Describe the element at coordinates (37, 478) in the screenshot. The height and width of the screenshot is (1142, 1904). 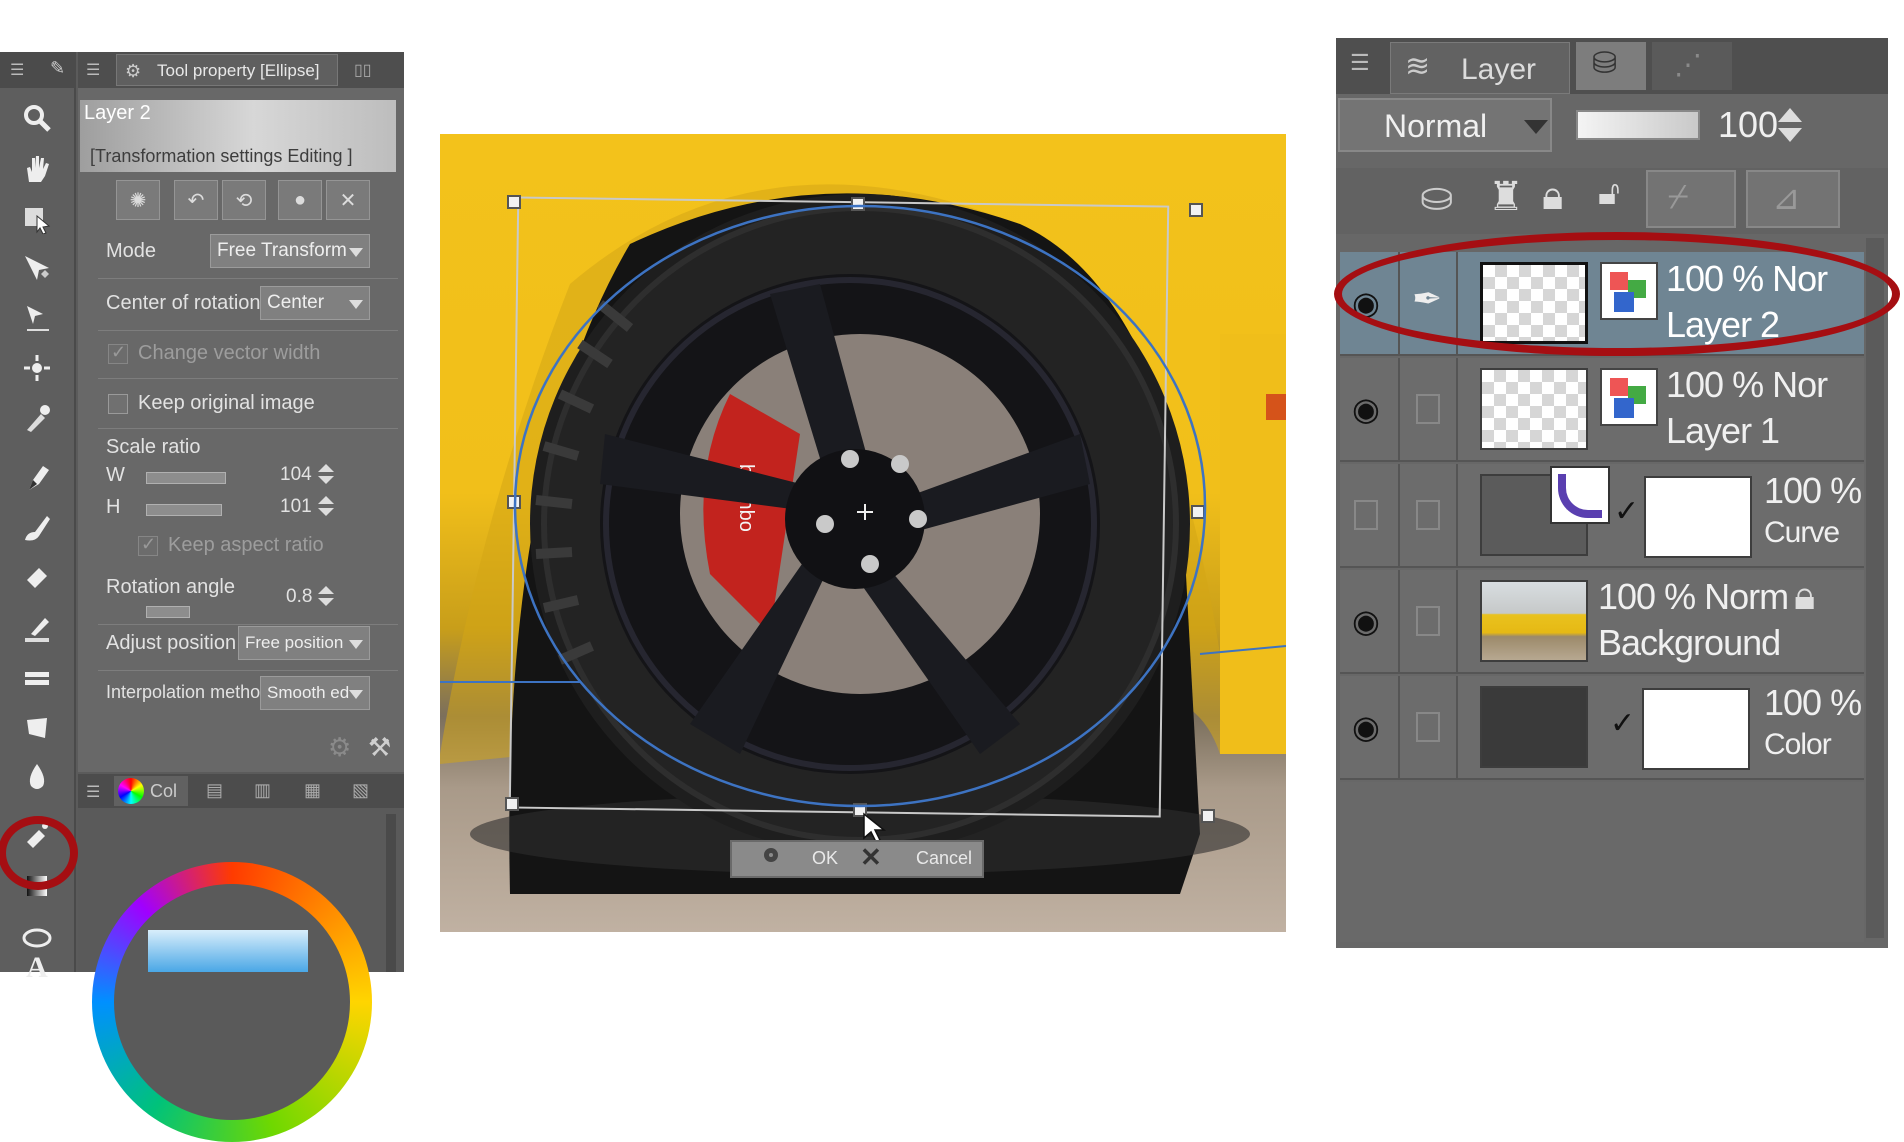
I see `pen-tool-icon` at that location.